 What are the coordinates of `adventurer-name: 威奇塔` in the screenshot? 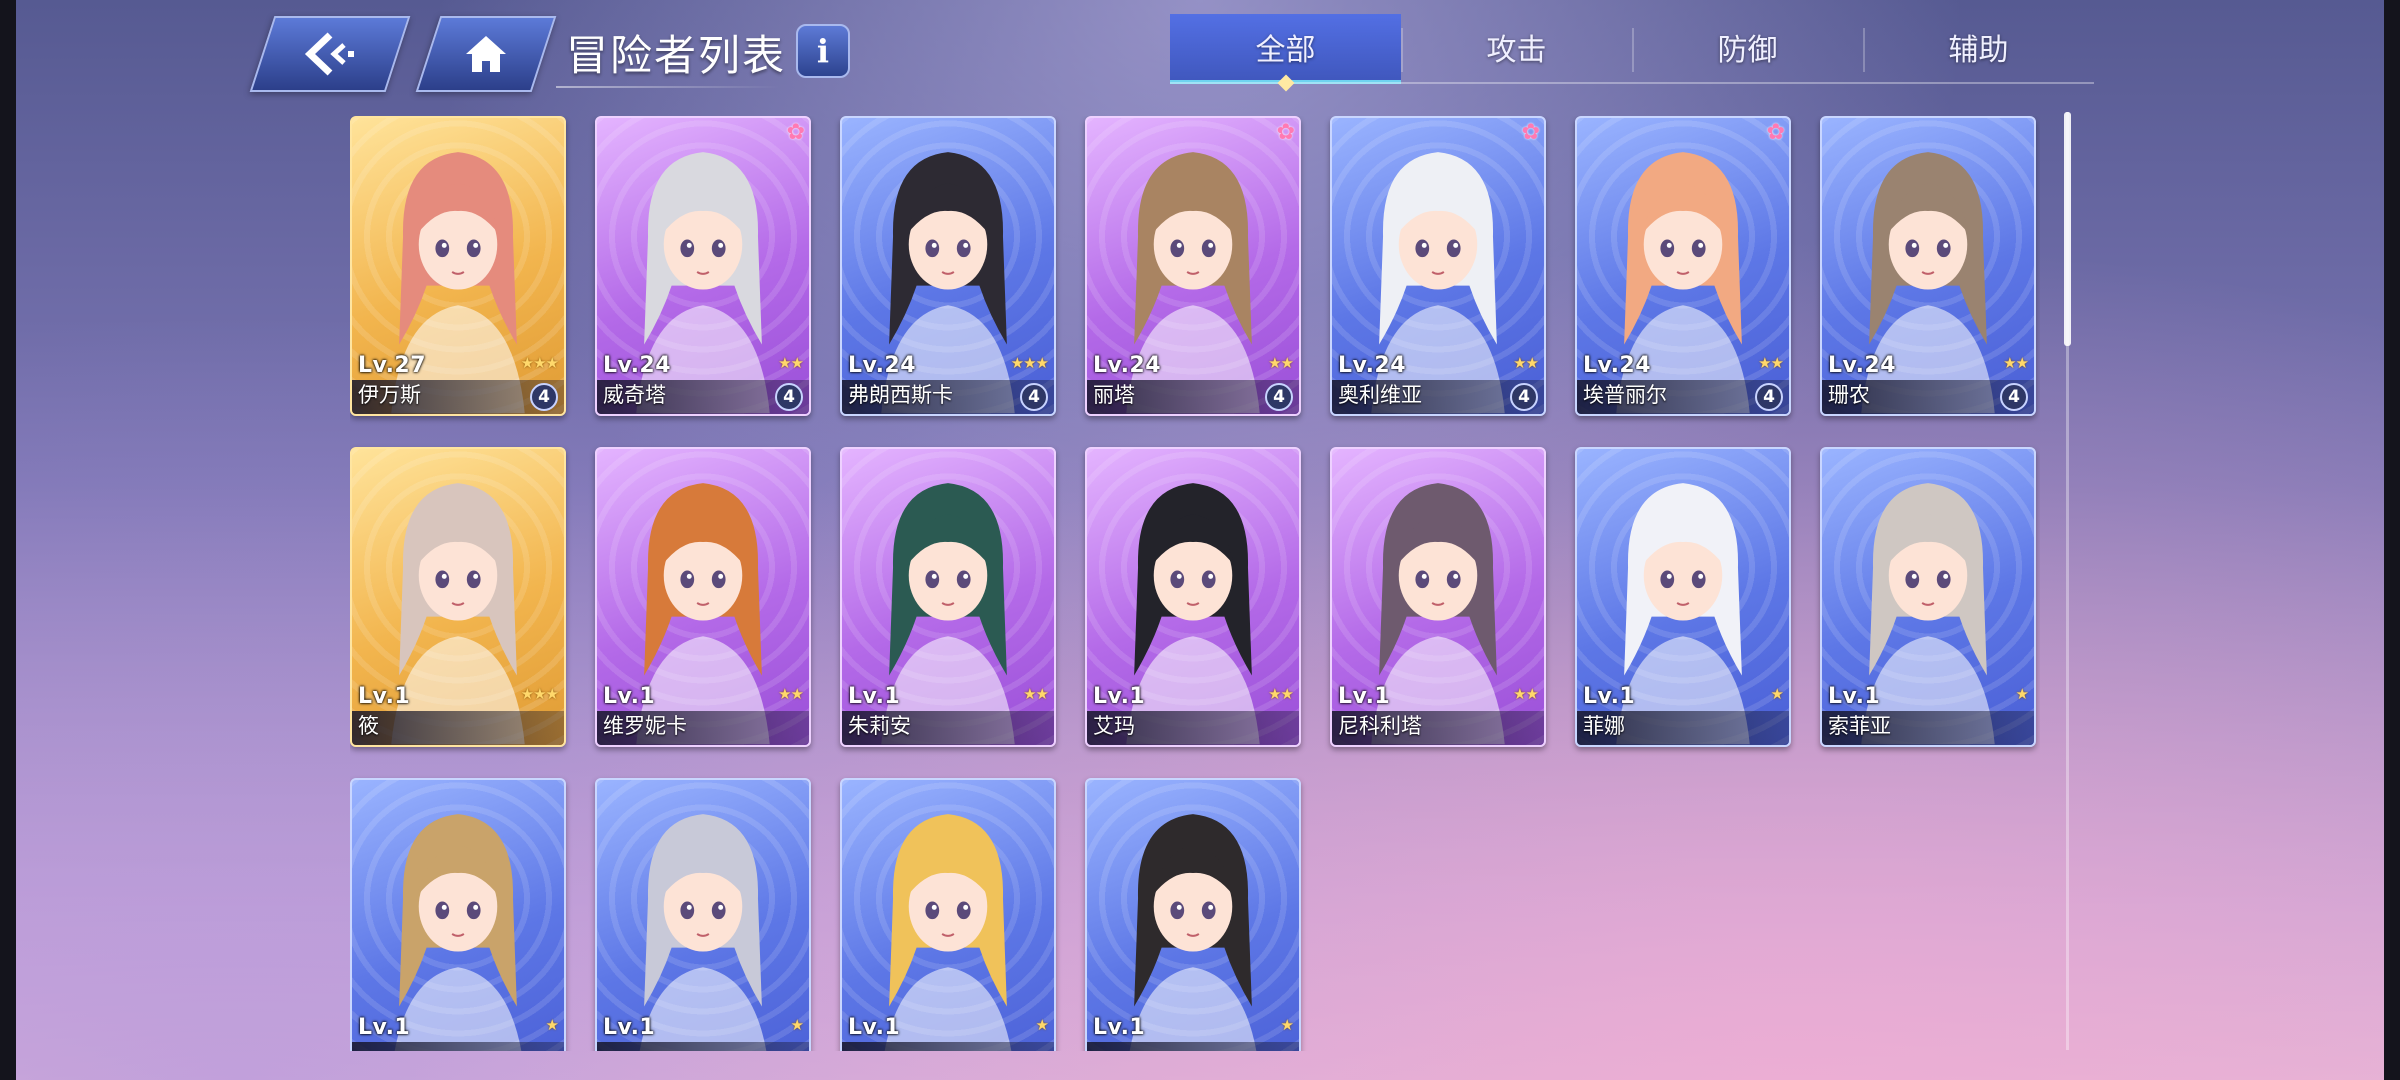 It's located at (634, 395).